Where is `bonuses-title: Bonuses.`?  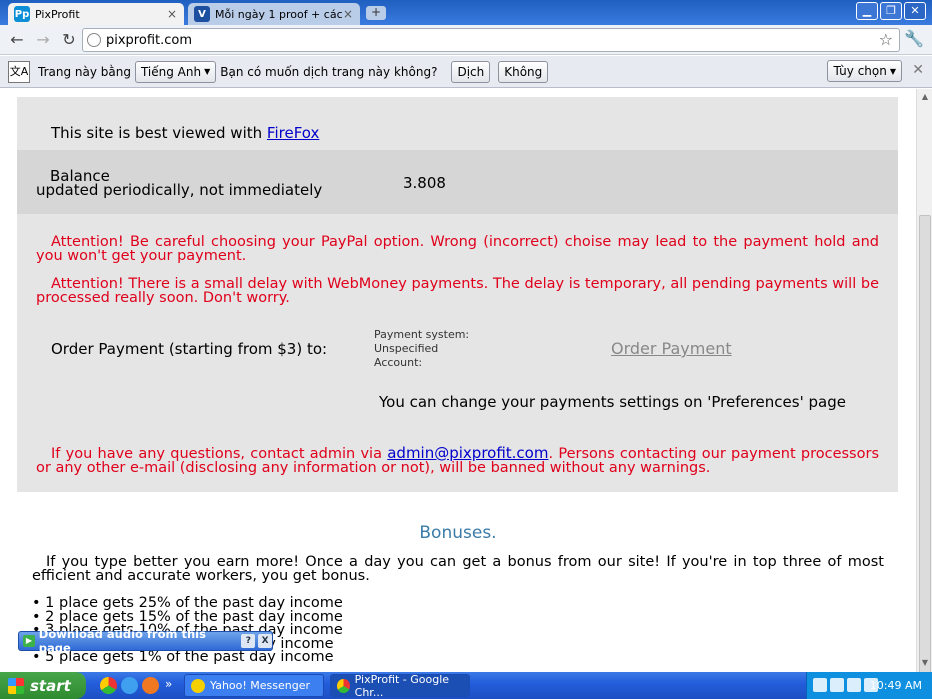 bonuses-title: Bonuses. is located at coordinates (458, 533).